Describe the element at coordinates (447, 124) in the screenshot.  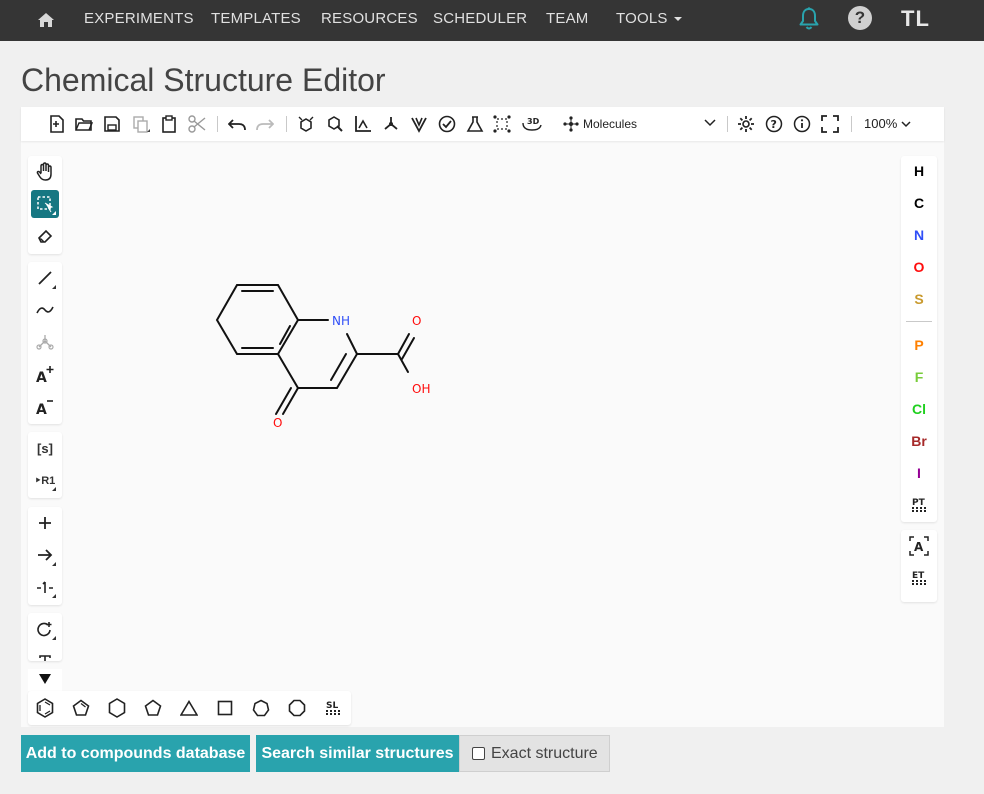
I see `check-icon` at that location.